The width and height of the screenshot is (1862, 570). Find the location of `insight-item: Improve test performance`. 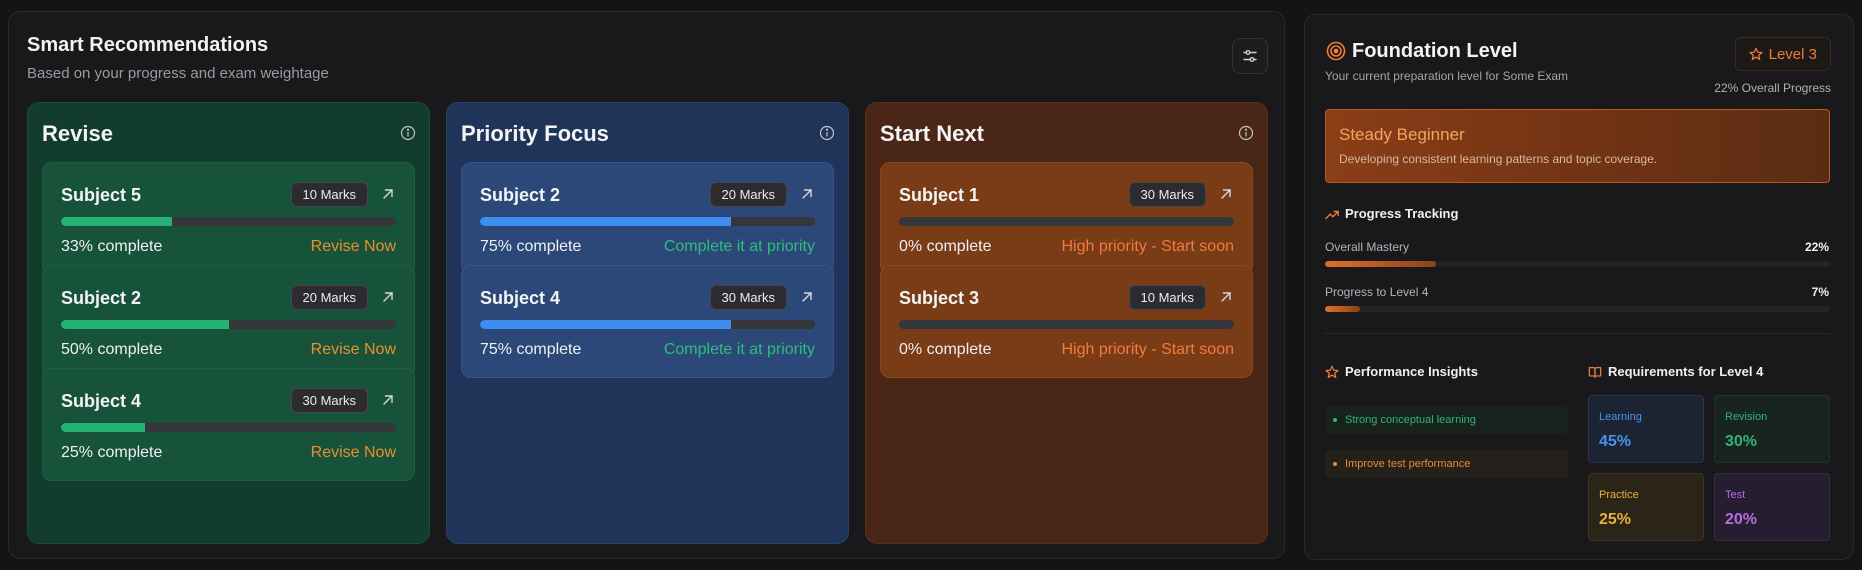

insight-item: Improve test performance is located at coordinates (1446, 464).